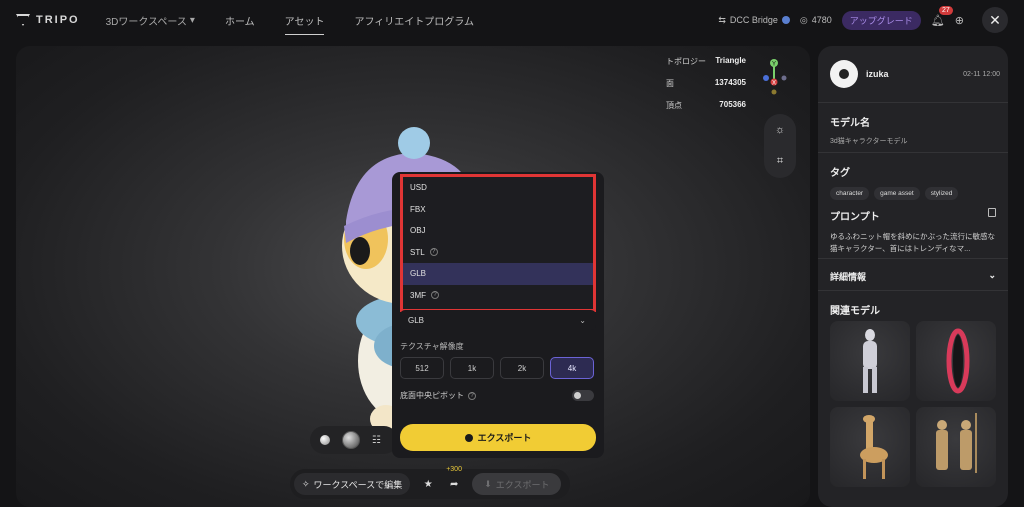 This screenshot has height=507, width=1024. Describe the element at coordinates (874, 447) in the screenshot. I see `giraffe-image` at that location.